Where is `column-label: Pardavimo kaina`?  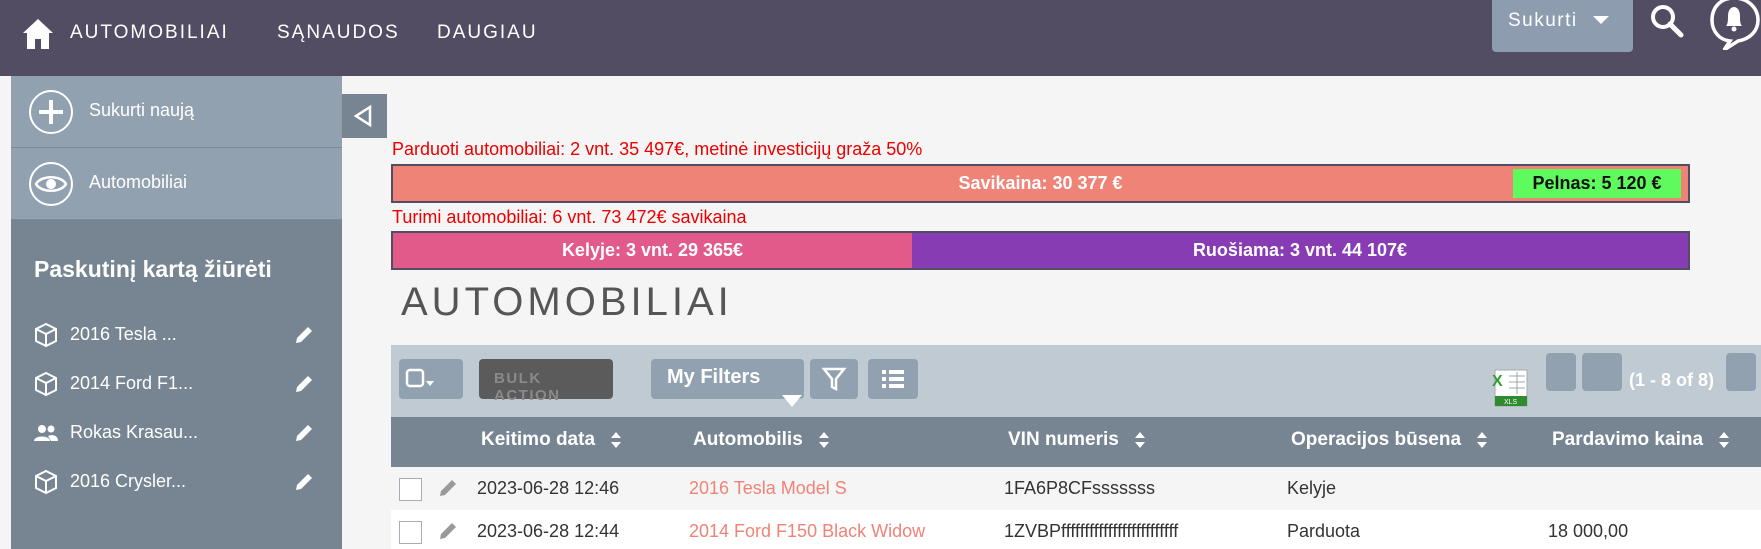 column-label: Pardavimo kaina is located at coordinates (1628, 439).